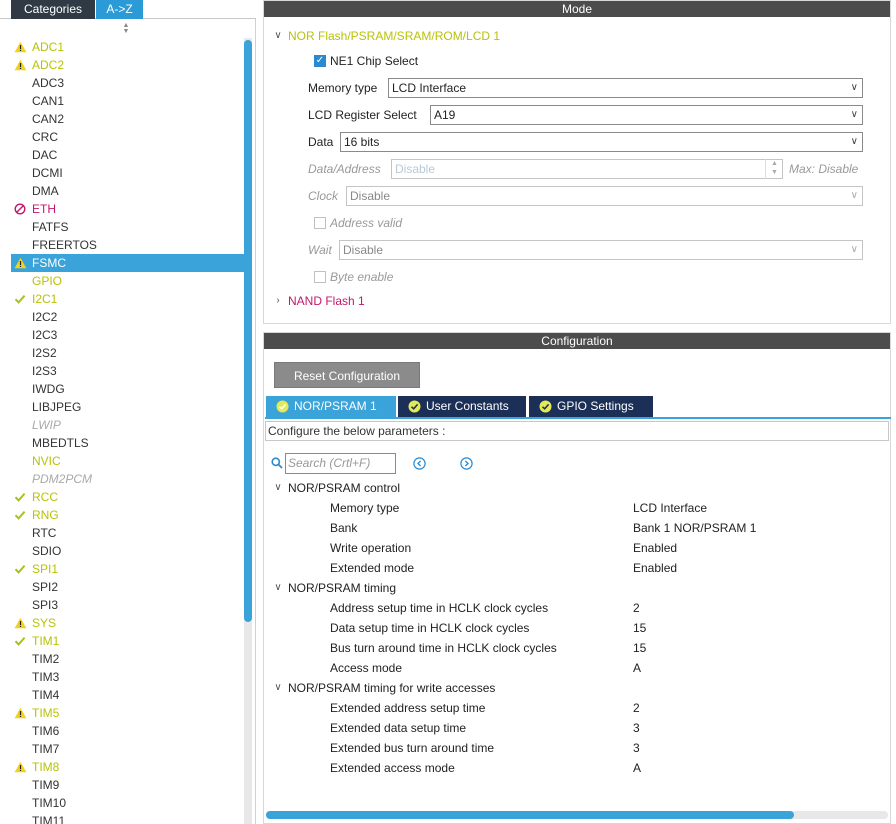 The image size is (896, 824). I want to click on peripheral-item-pdm2pcm: PDM2PCM, so click(127, 479).